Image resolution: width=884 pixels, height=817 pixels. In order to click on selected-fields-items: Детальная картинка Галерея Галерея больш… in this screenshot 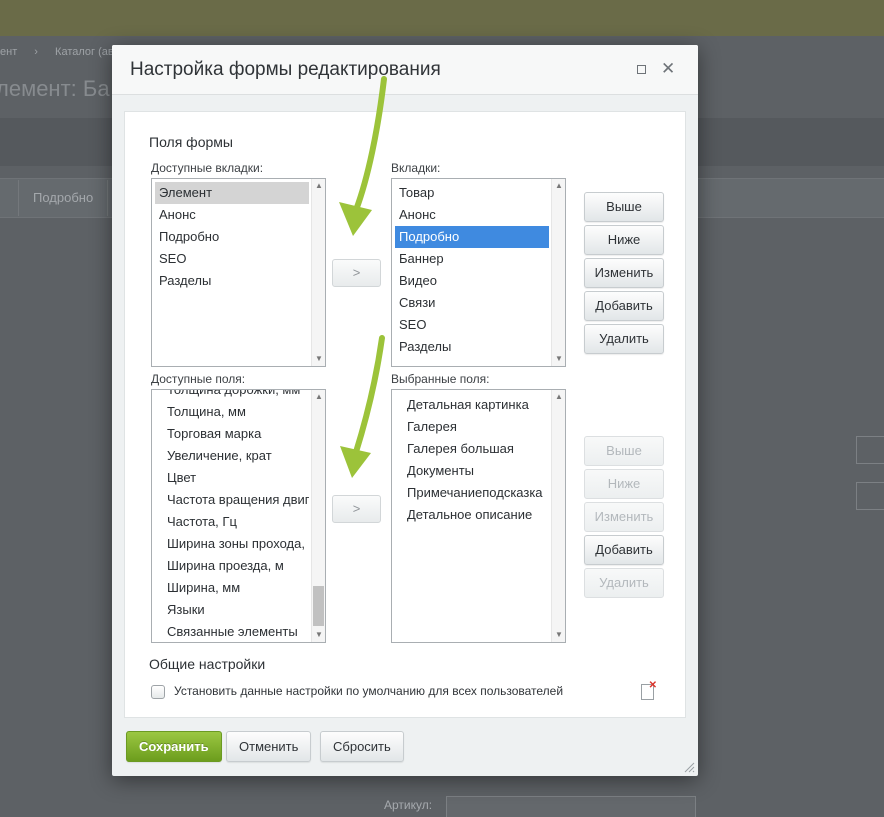, I will do `click(472, 460)`.